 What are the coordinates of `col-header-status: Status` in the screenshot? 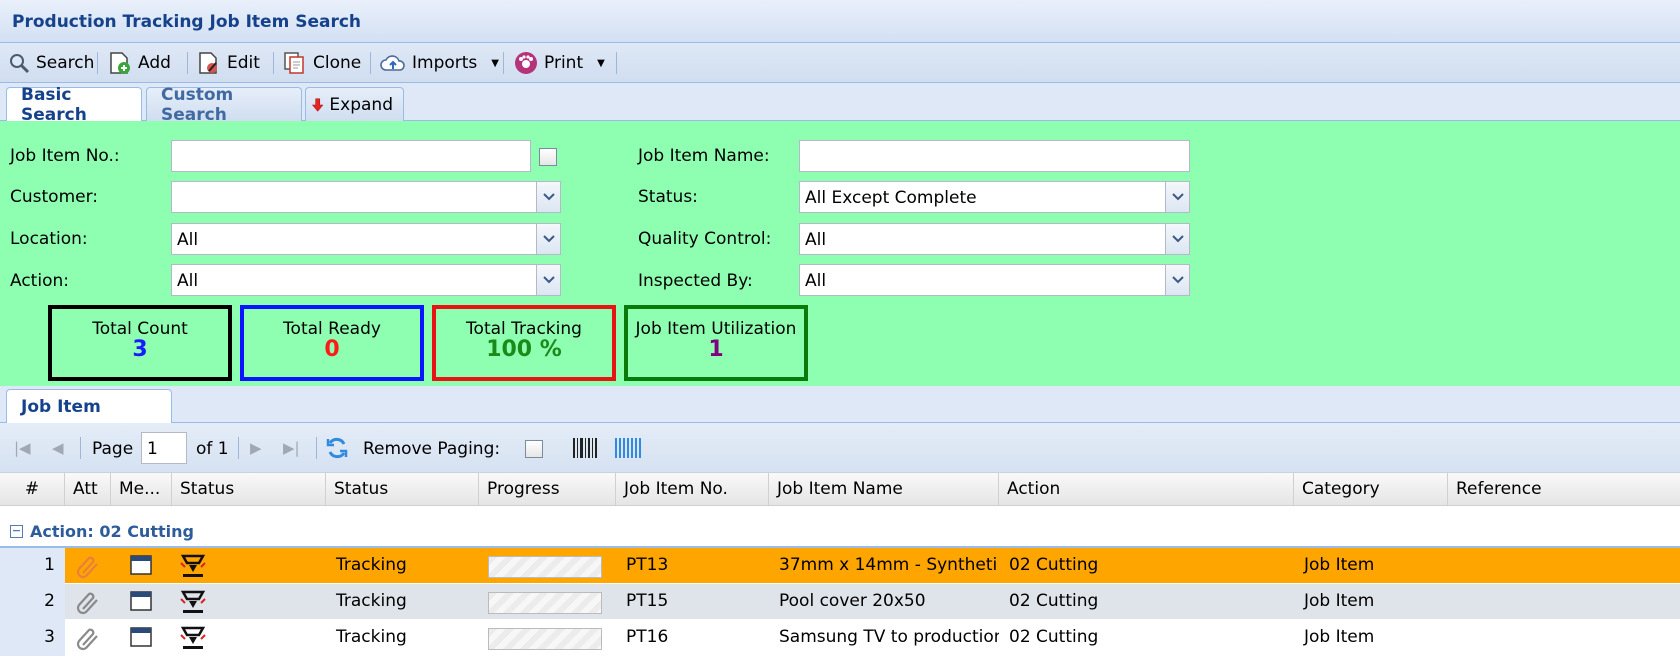 It's located at (402, 489).